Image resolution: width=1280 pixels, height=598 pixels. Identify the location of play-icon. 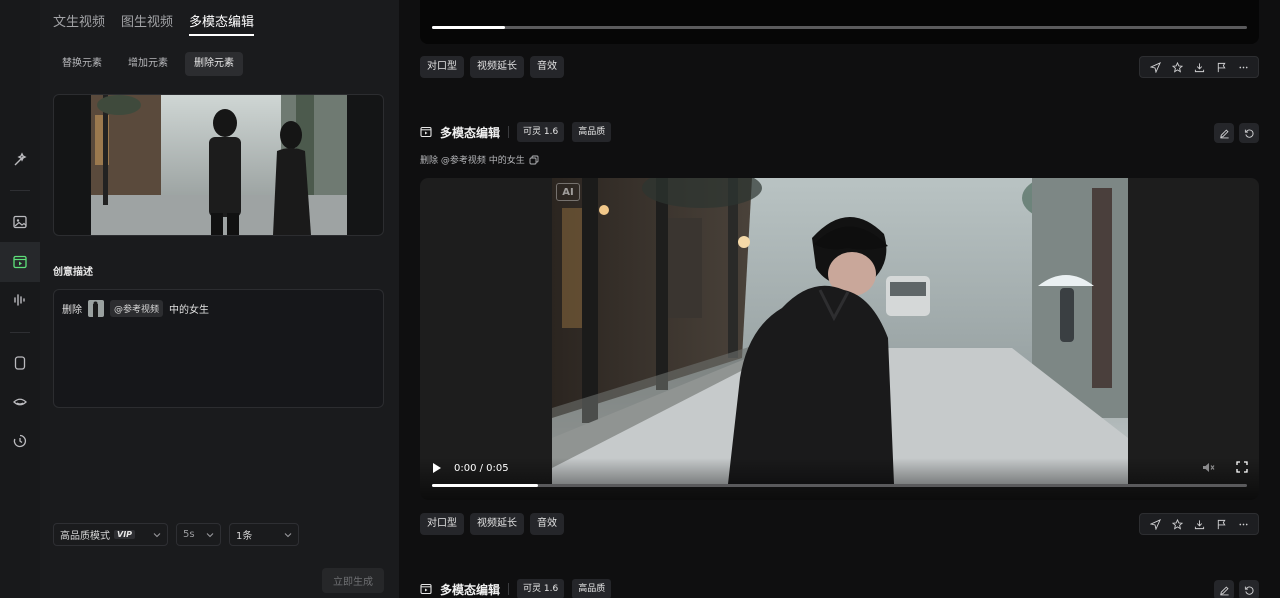
(437, 468).